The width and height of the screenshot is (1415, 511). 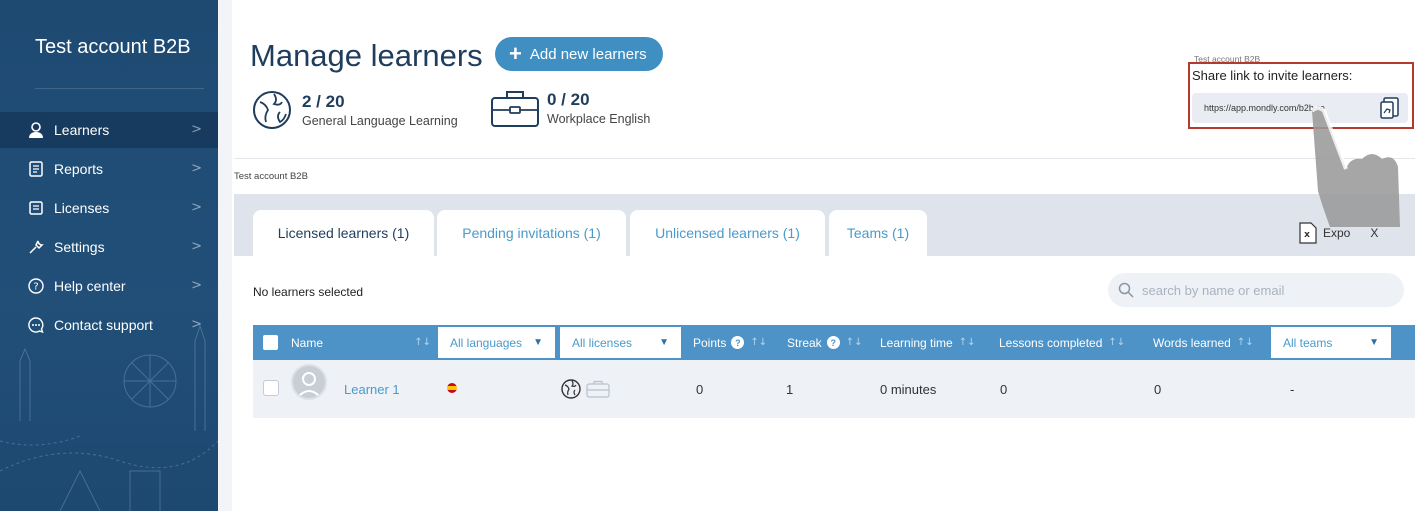 I want to click on cell-points: 0, so click(x=700, y=389).